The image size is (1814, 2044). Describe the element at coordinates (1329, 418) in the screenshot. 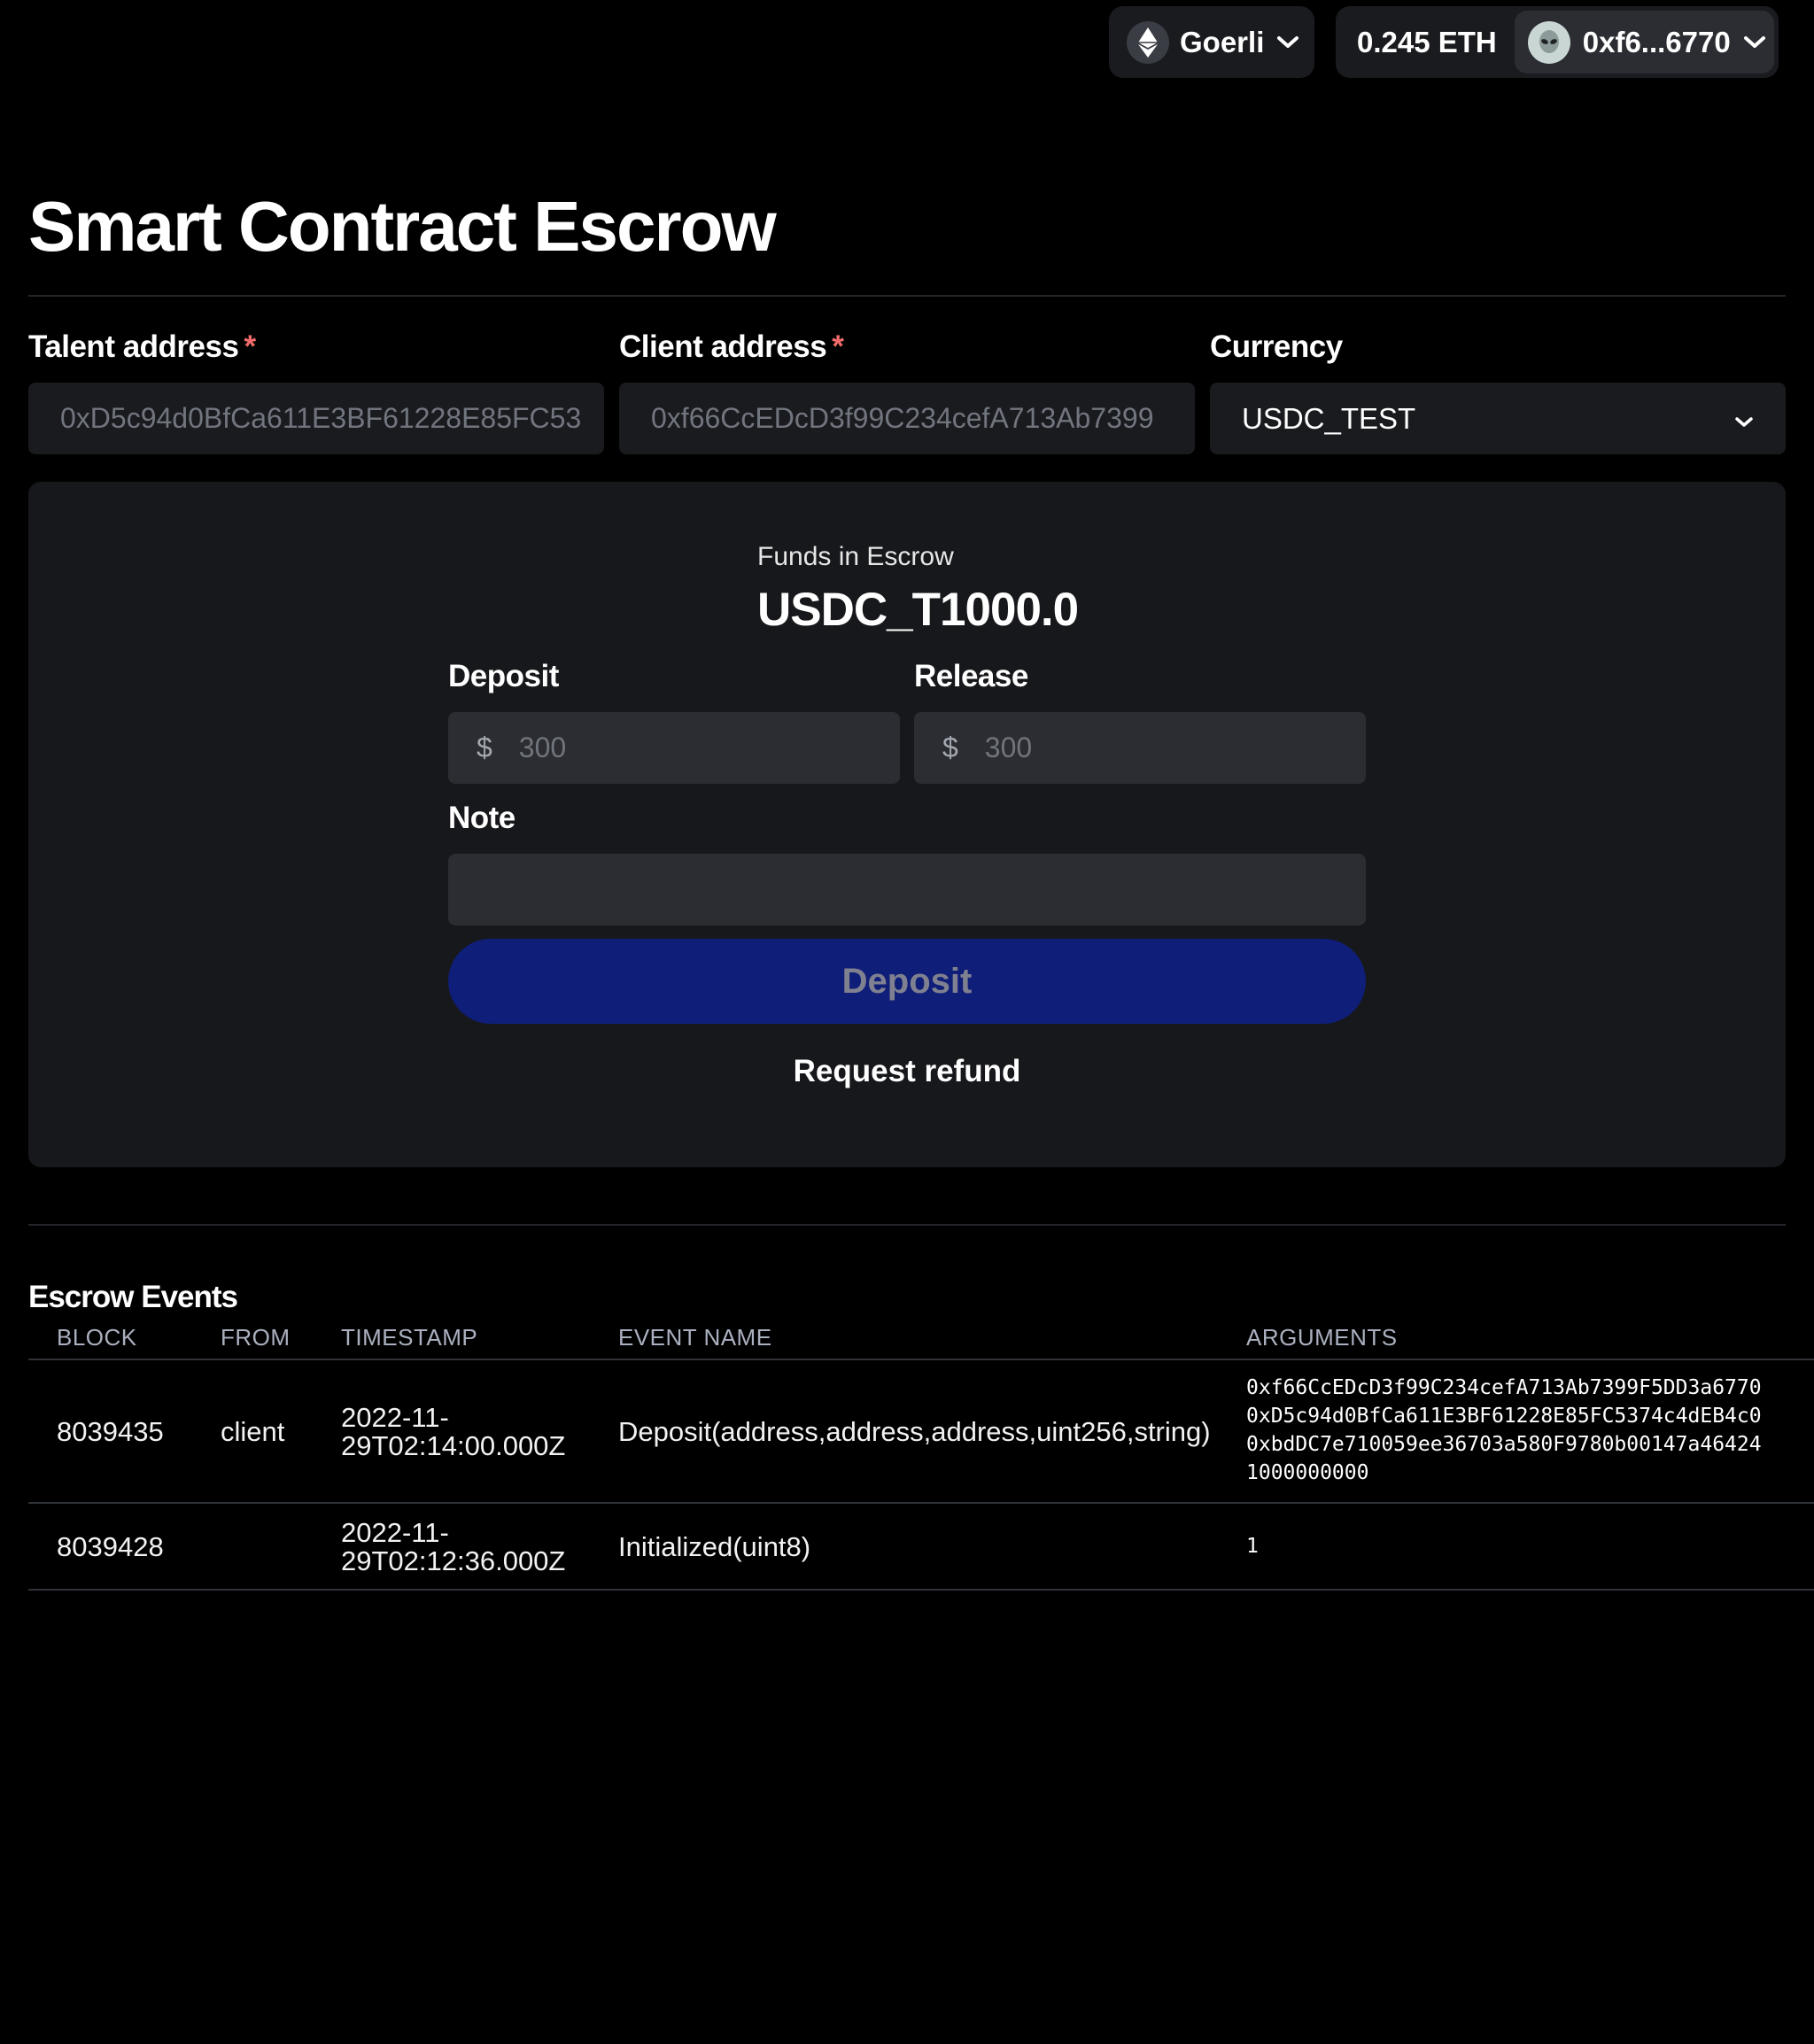

I see `currency-selected-value: USDC_TEST` at that location.